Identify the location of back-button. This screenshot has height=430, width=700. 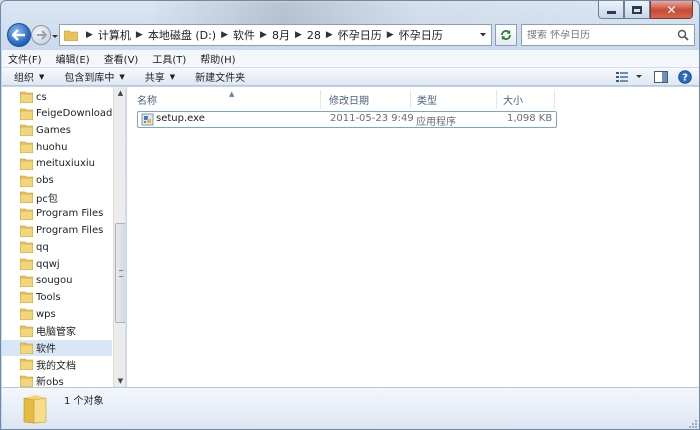
(19, 35).